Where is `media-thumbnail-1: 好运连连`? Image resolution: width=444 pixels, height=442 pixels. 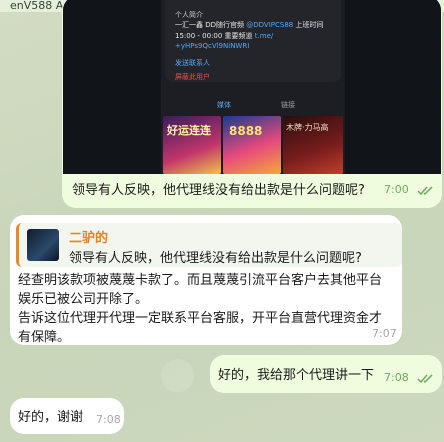
media-thumbnail-1: 好运连连 is located at coordinates (192, 145).